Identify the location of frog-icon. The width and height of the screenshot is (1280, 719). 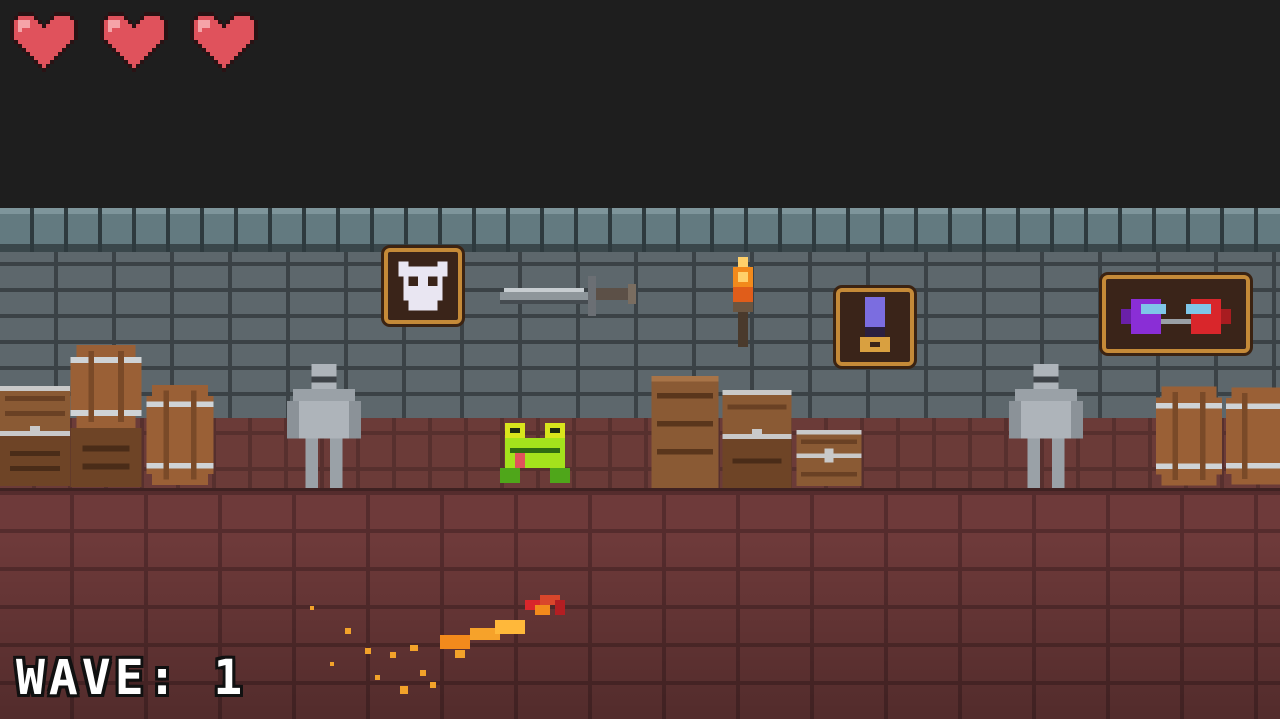
(535, 453).